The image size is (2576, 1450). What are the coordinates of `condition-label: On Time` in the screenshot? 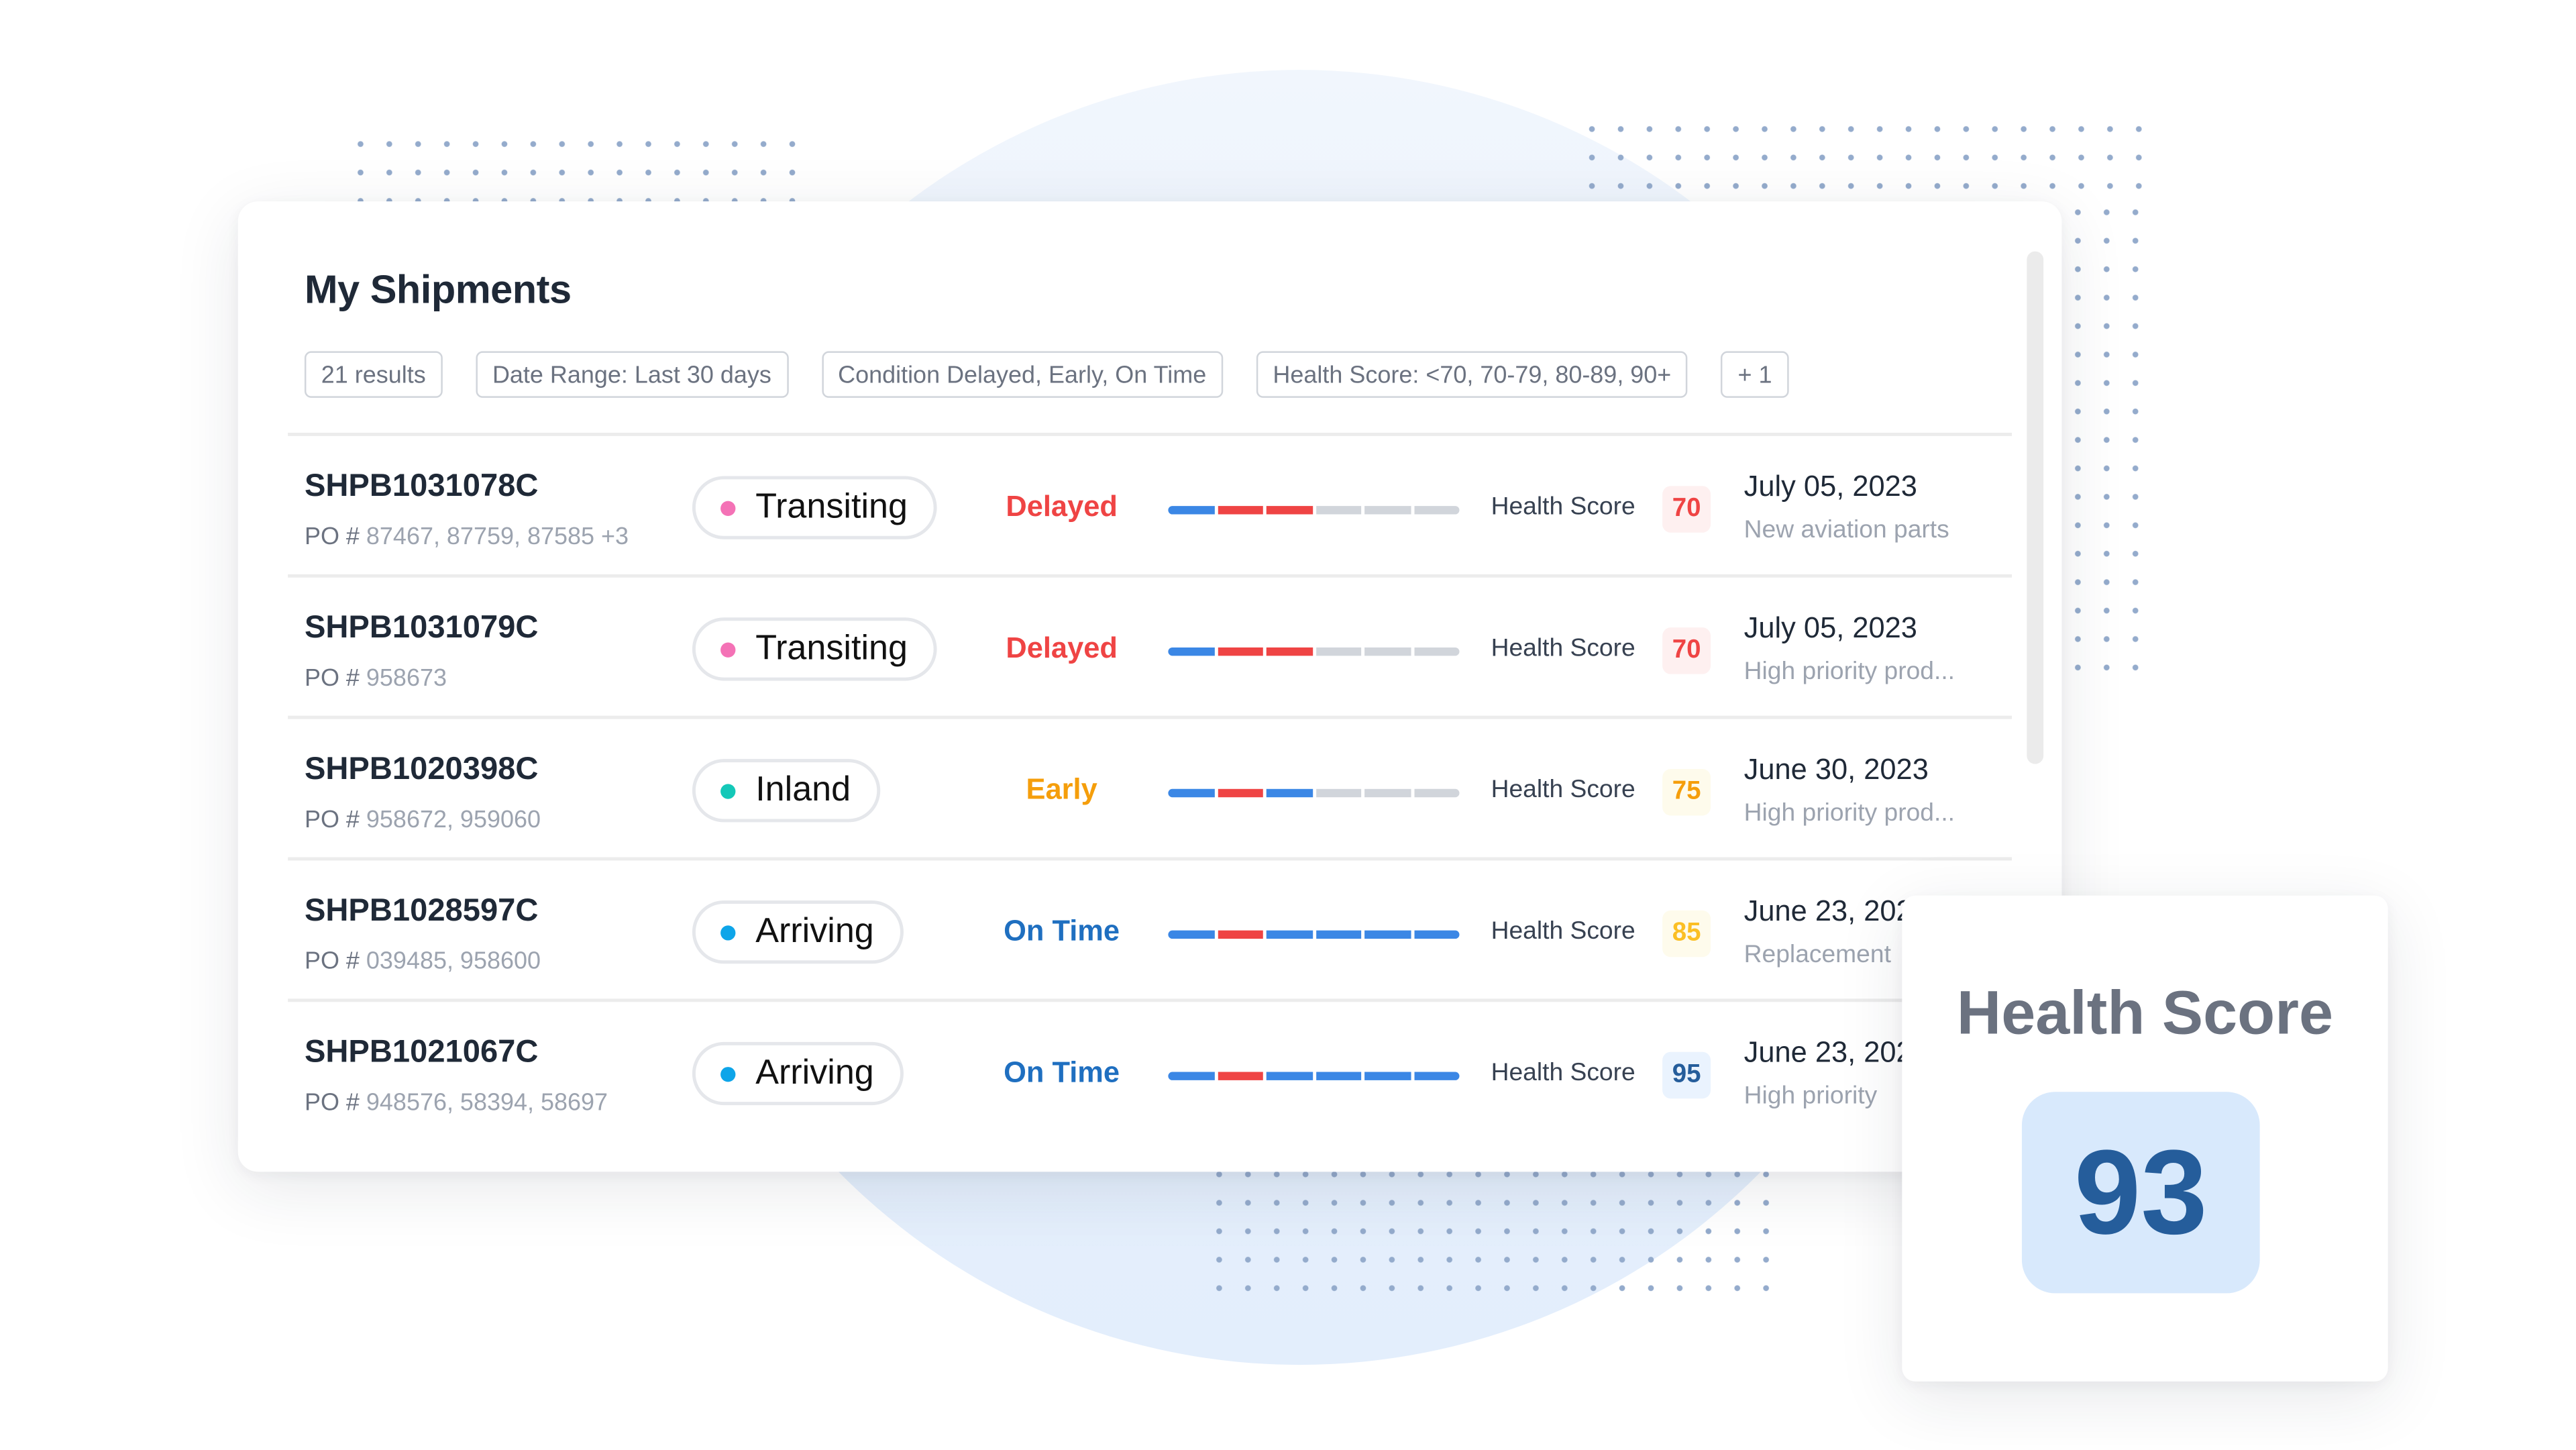 It's located at (1062, 1072).